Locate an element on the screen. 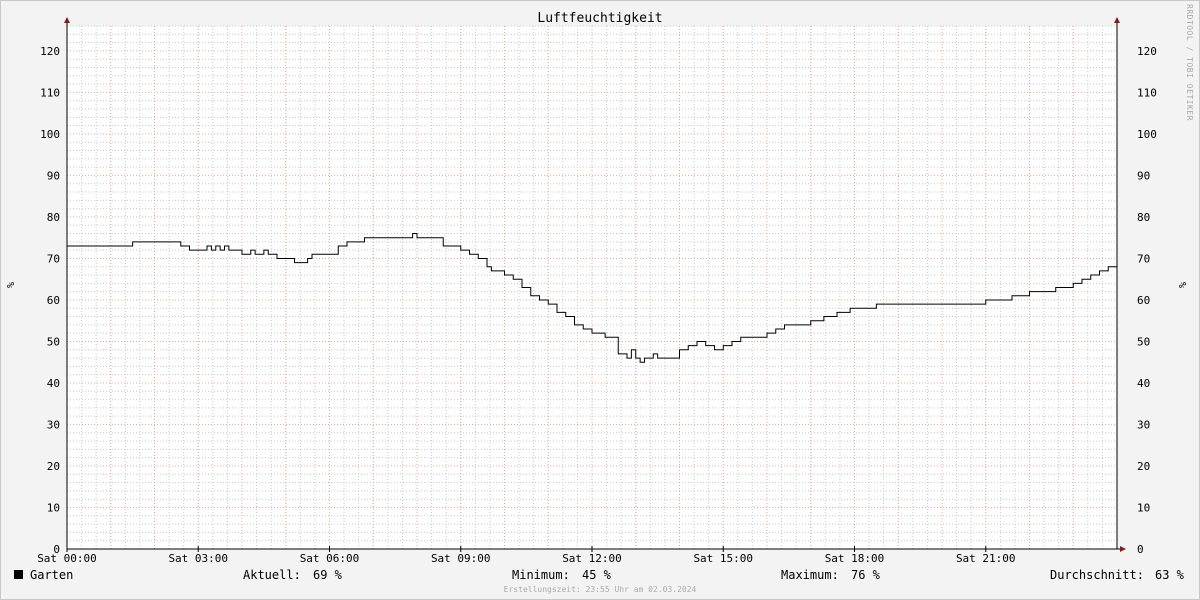 This screenshot has width=1200, height=600. y-tick-label-left: 70 is located at coordinates (53, 258).